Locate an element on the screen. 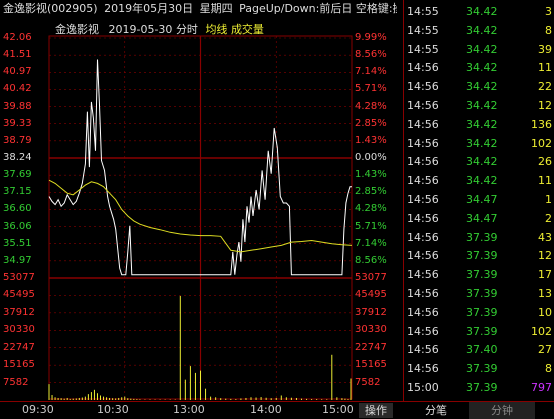 Image resolution: width=554 pixels, height=419 pixels. chart-header: 金逸影视 2019-05-30 分时 均线 成交量 is located at coordinates (159, 29).